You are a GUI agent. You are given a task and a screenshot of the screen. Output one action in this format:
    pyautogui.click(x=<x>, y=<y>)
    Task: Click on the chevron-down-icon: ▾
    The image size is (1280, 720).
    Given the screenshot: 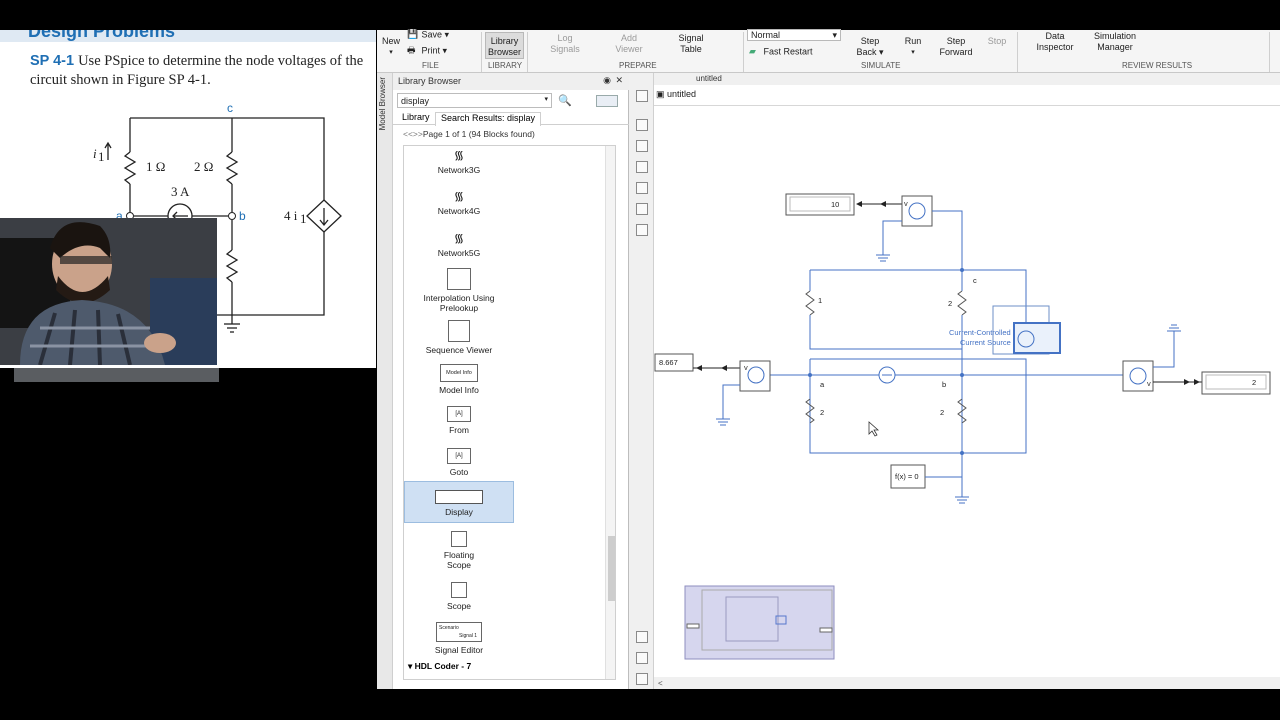 What is the action you would take?
    pyautogui.click(x=546, y=99)
    